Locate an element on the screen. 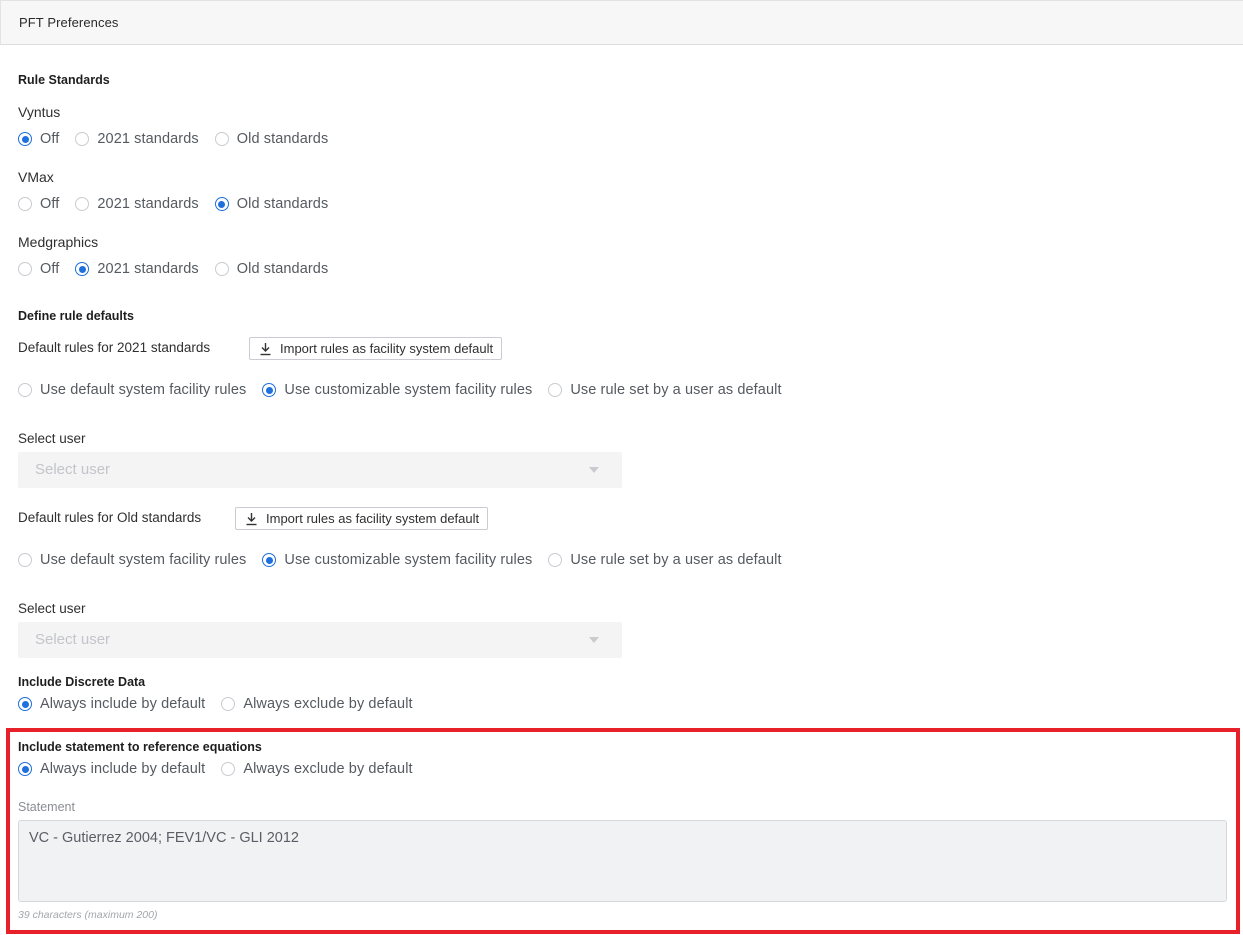 This screenshot has width=1243, height=935. discrete-data-title: Include Discrete Data is located at coordinates (82, 682).